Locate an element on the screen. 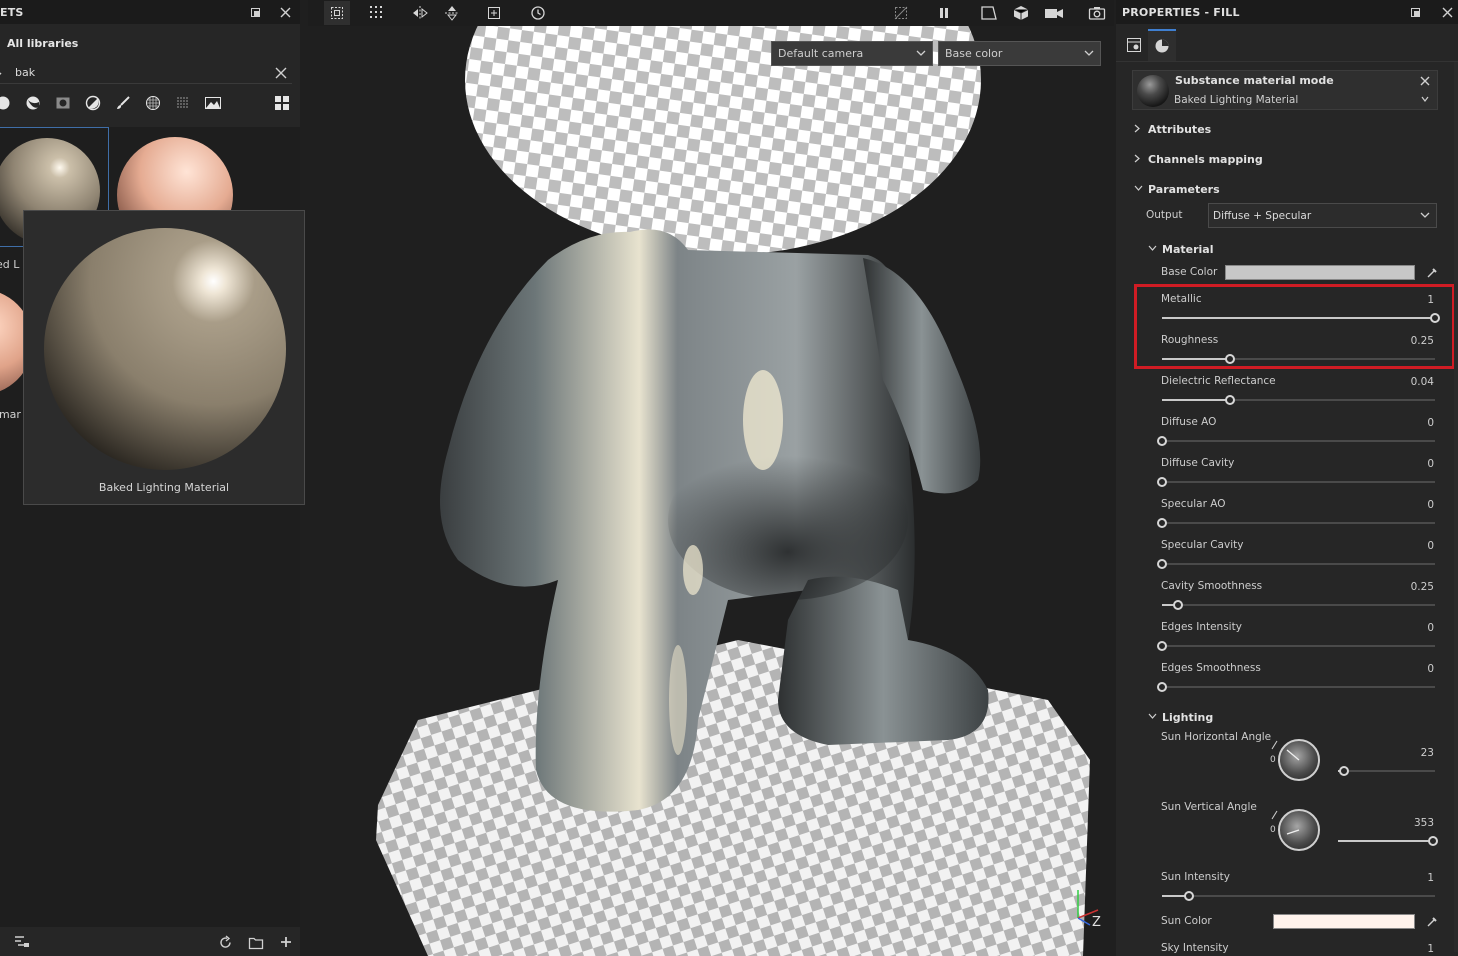 The image size is (1458, 956). param-label: Roughness is located at coordinates (1190, 340).